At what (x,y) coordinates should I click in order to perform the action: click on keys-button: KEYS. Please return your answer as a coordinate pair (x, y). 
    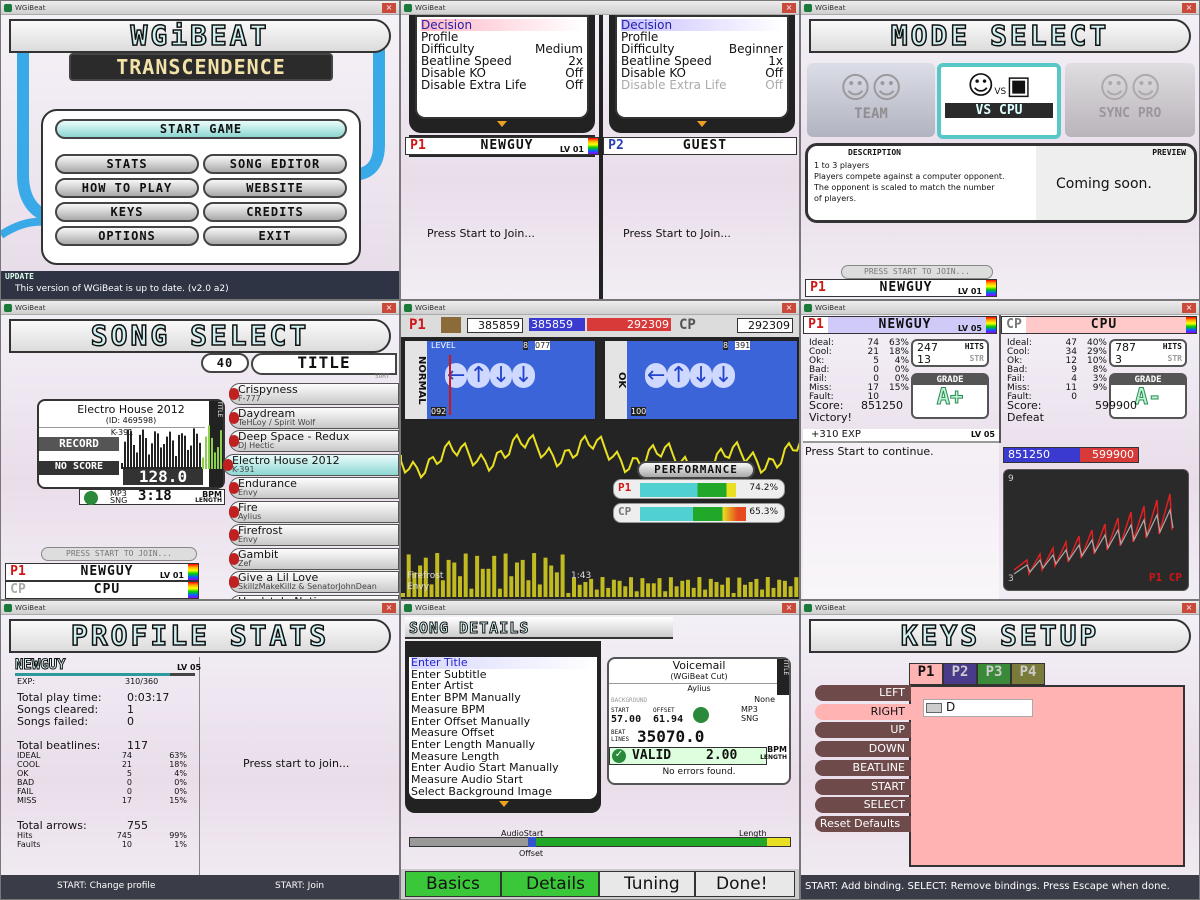
    Looking at the image, I should click on (127, 212).